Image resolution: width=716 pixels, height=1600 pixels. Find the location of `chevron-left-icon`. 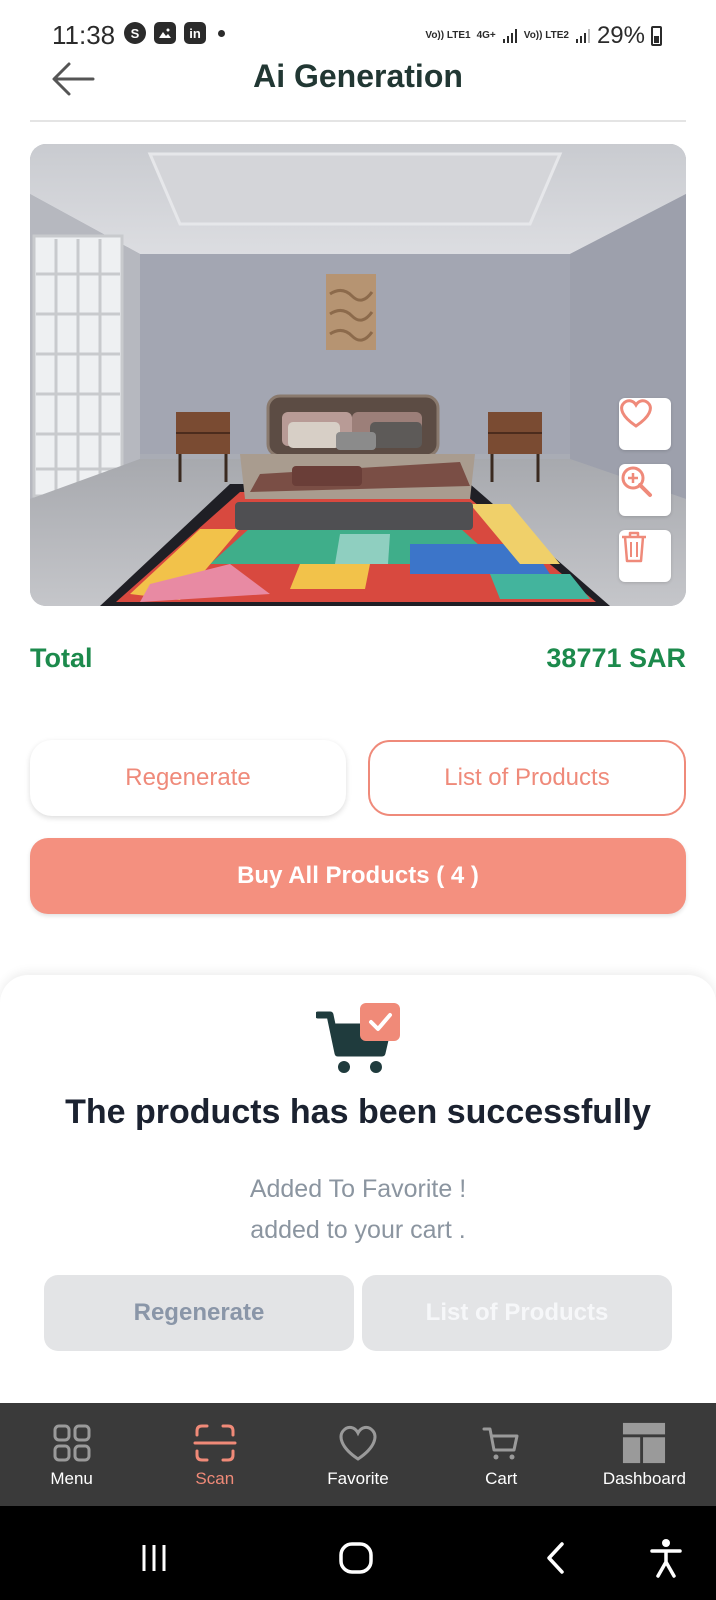

chevron-left-icon is located at coordinates (555, 1558).